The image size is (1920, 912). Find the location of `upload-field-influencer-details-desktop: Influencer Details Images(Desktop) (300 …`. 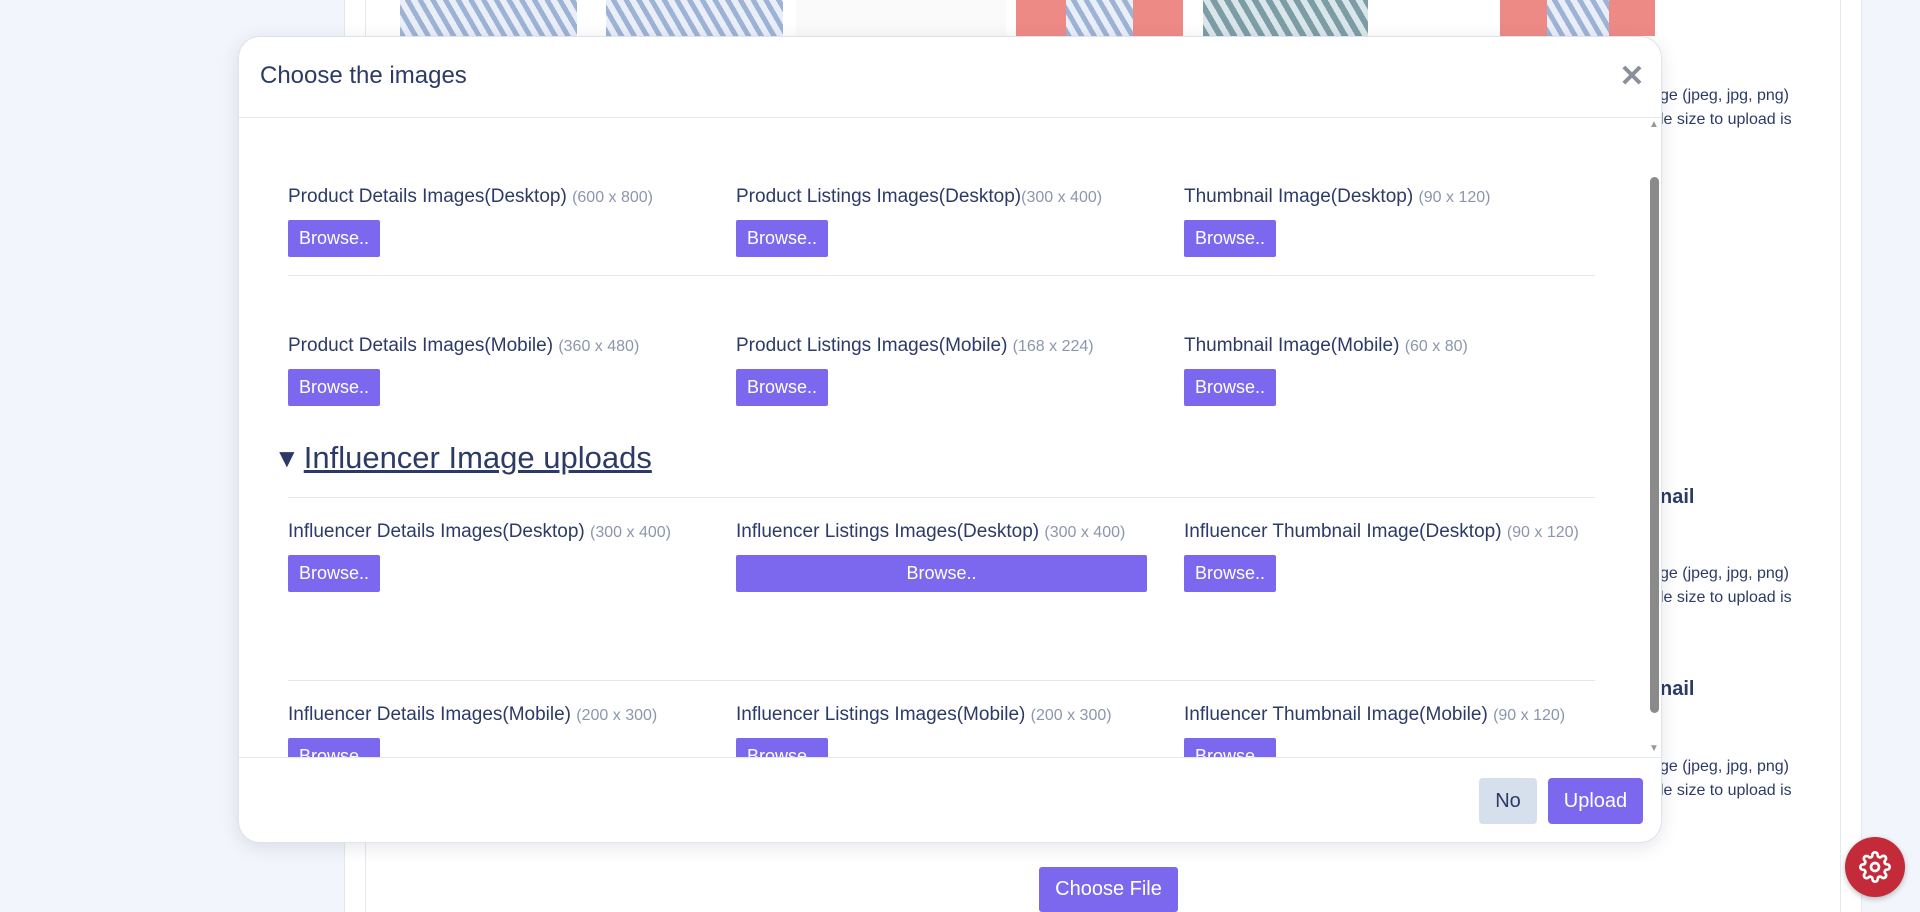

upload-field-influencer-details-desktop: Influencer Details Images(Desktop) (300 … is located at coordinates (498, 555).